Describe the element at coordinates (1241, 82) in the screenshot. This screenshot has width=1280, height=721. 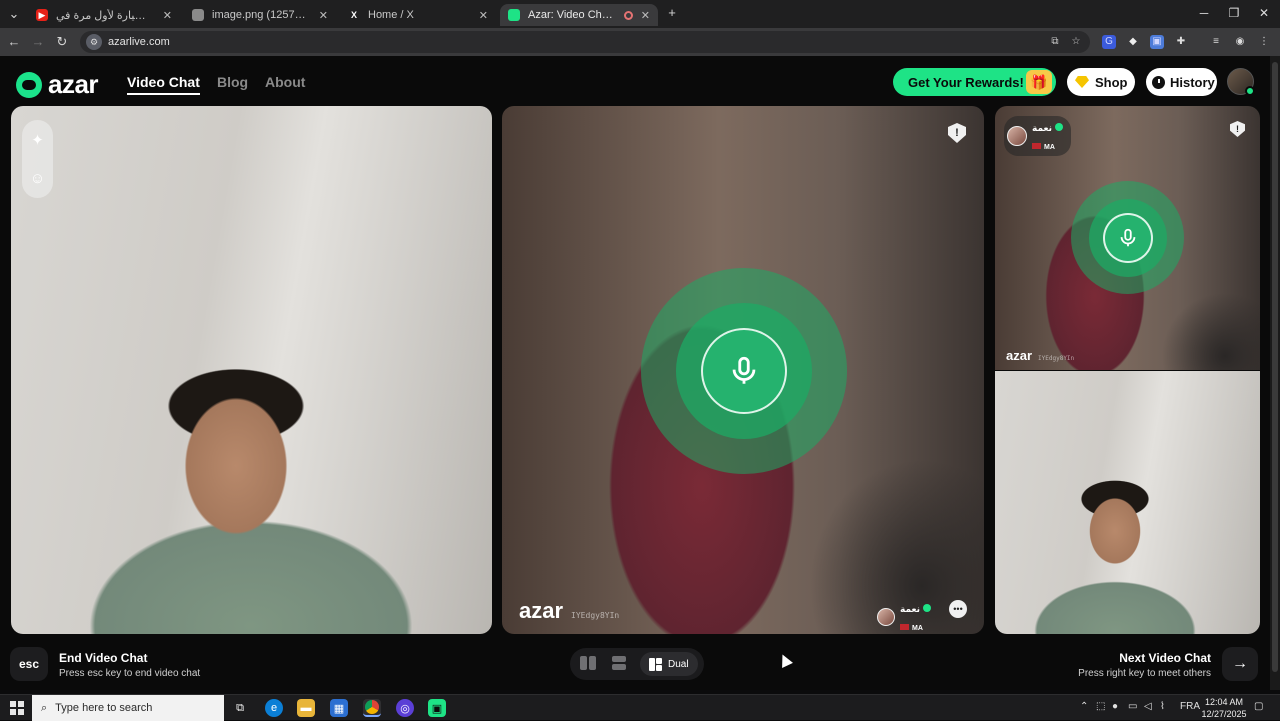
I see `user-avatar` at that location.